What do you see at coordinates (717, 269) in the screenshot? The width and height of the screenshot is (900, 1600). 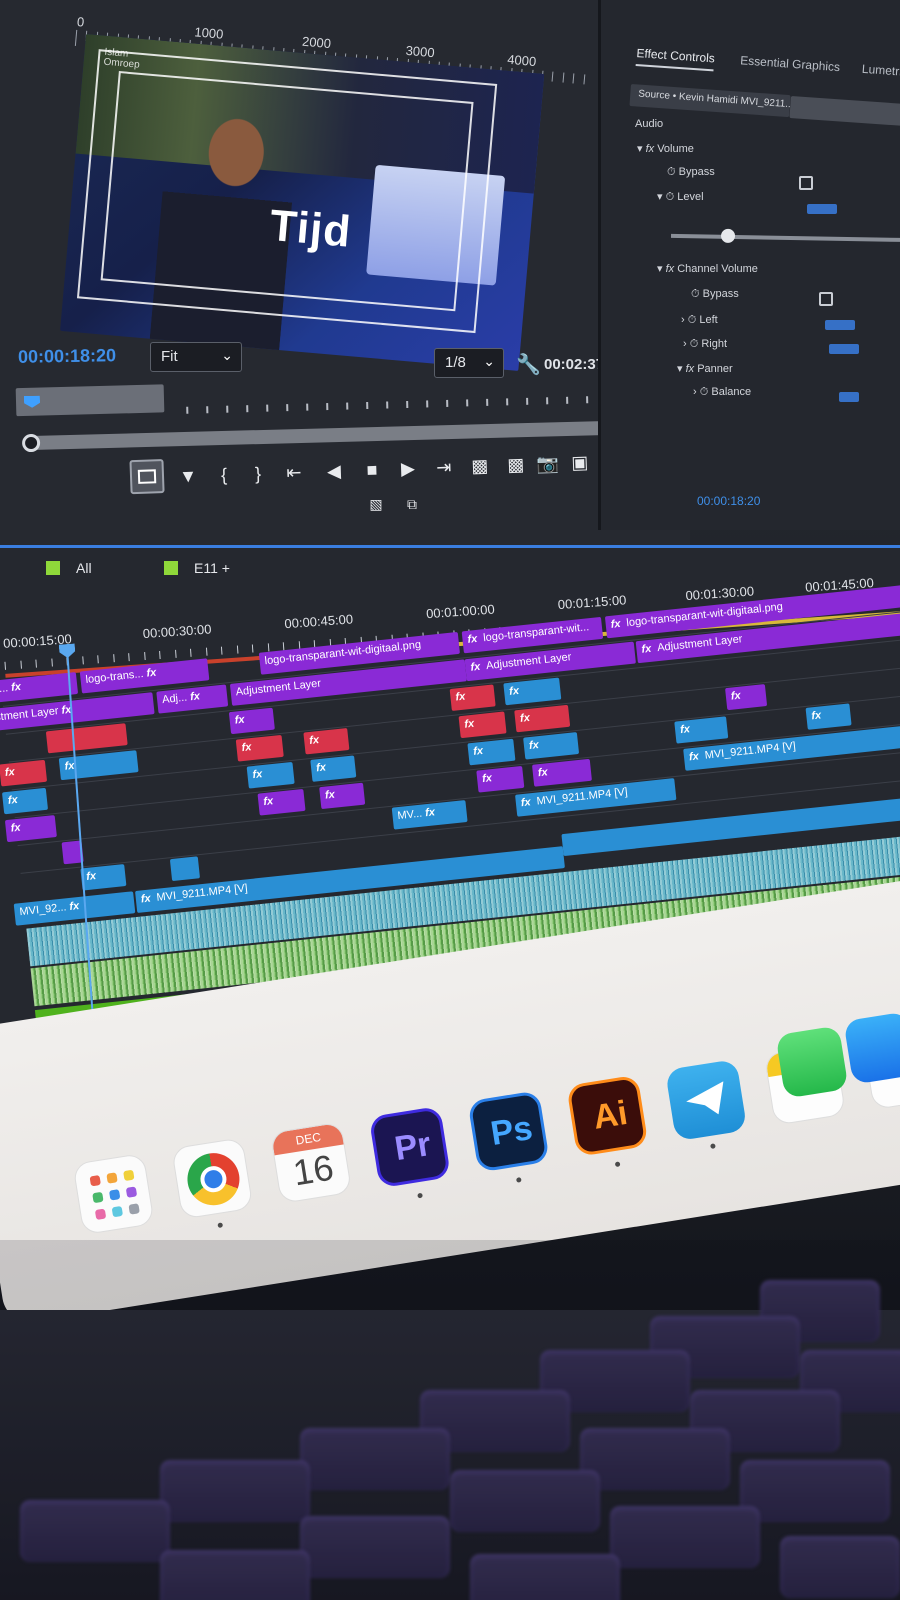 I see `fx-row-label: Channel Volume` at bounding box center [717, 269].